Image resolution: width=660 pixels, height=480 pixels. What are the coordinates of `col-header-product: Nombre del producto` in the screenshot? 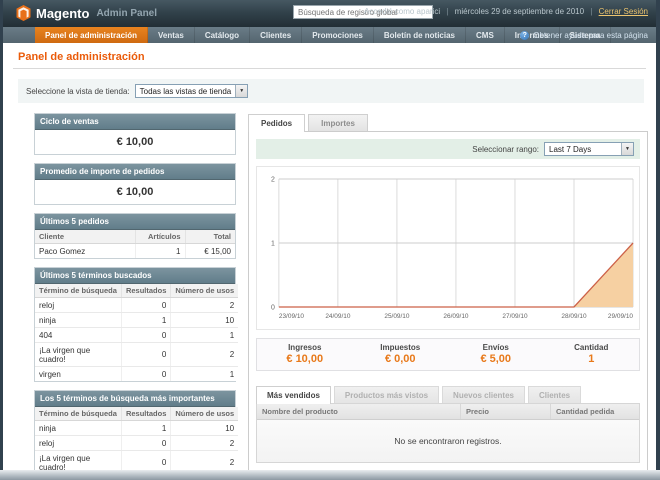 It's located at (359, 411).